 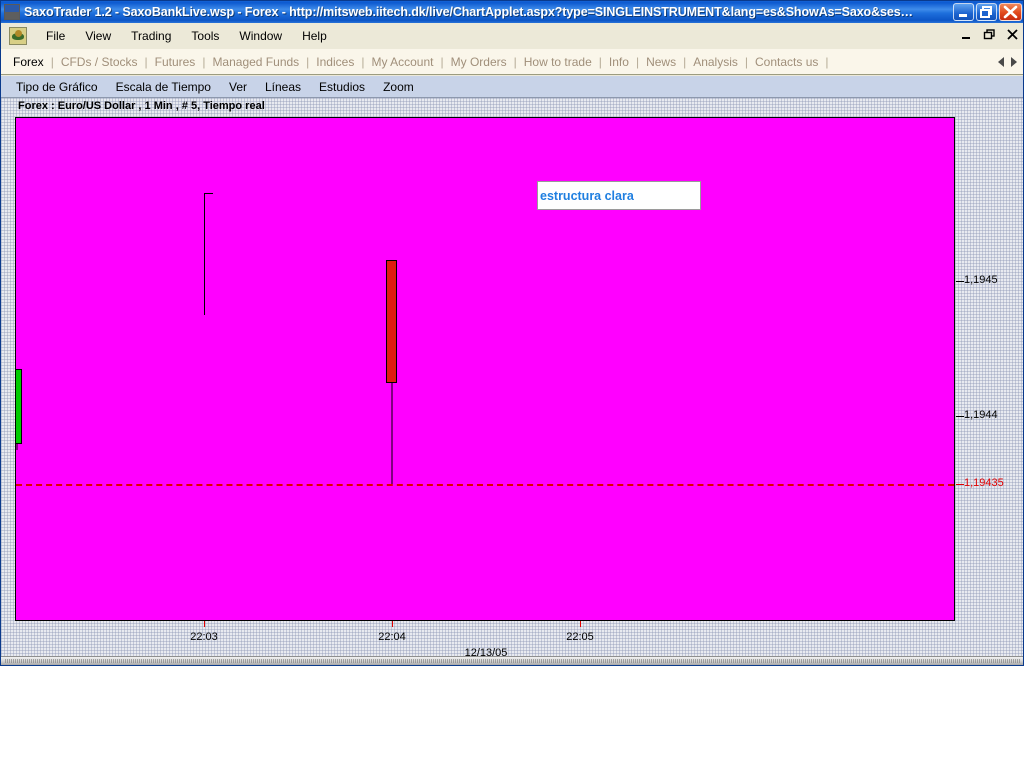 What do you see at coordinates (619, 62) in the screenshot?
I see `tab-info: Info` at bounding box center [619, 62].